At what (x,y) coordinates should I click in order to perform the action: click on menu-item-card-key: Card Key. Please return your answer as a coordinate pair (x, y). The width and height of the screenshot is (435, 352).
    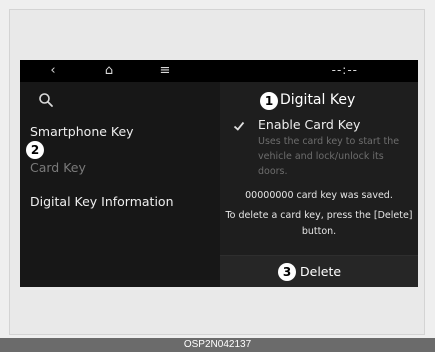
    Looking at the image, I should click on (58, 167).